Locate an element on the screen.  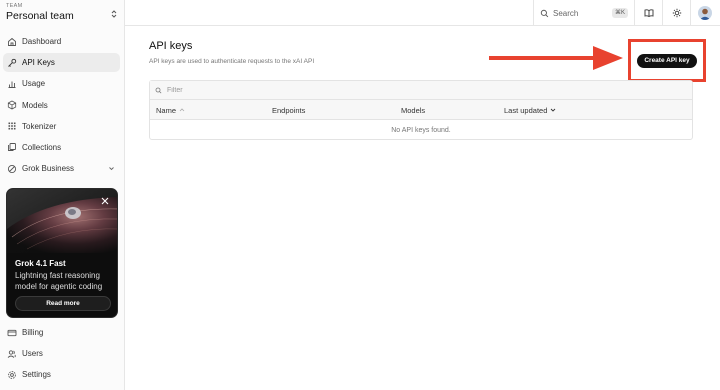
column-header-label: Last updated is located at coordinates (526, 110).